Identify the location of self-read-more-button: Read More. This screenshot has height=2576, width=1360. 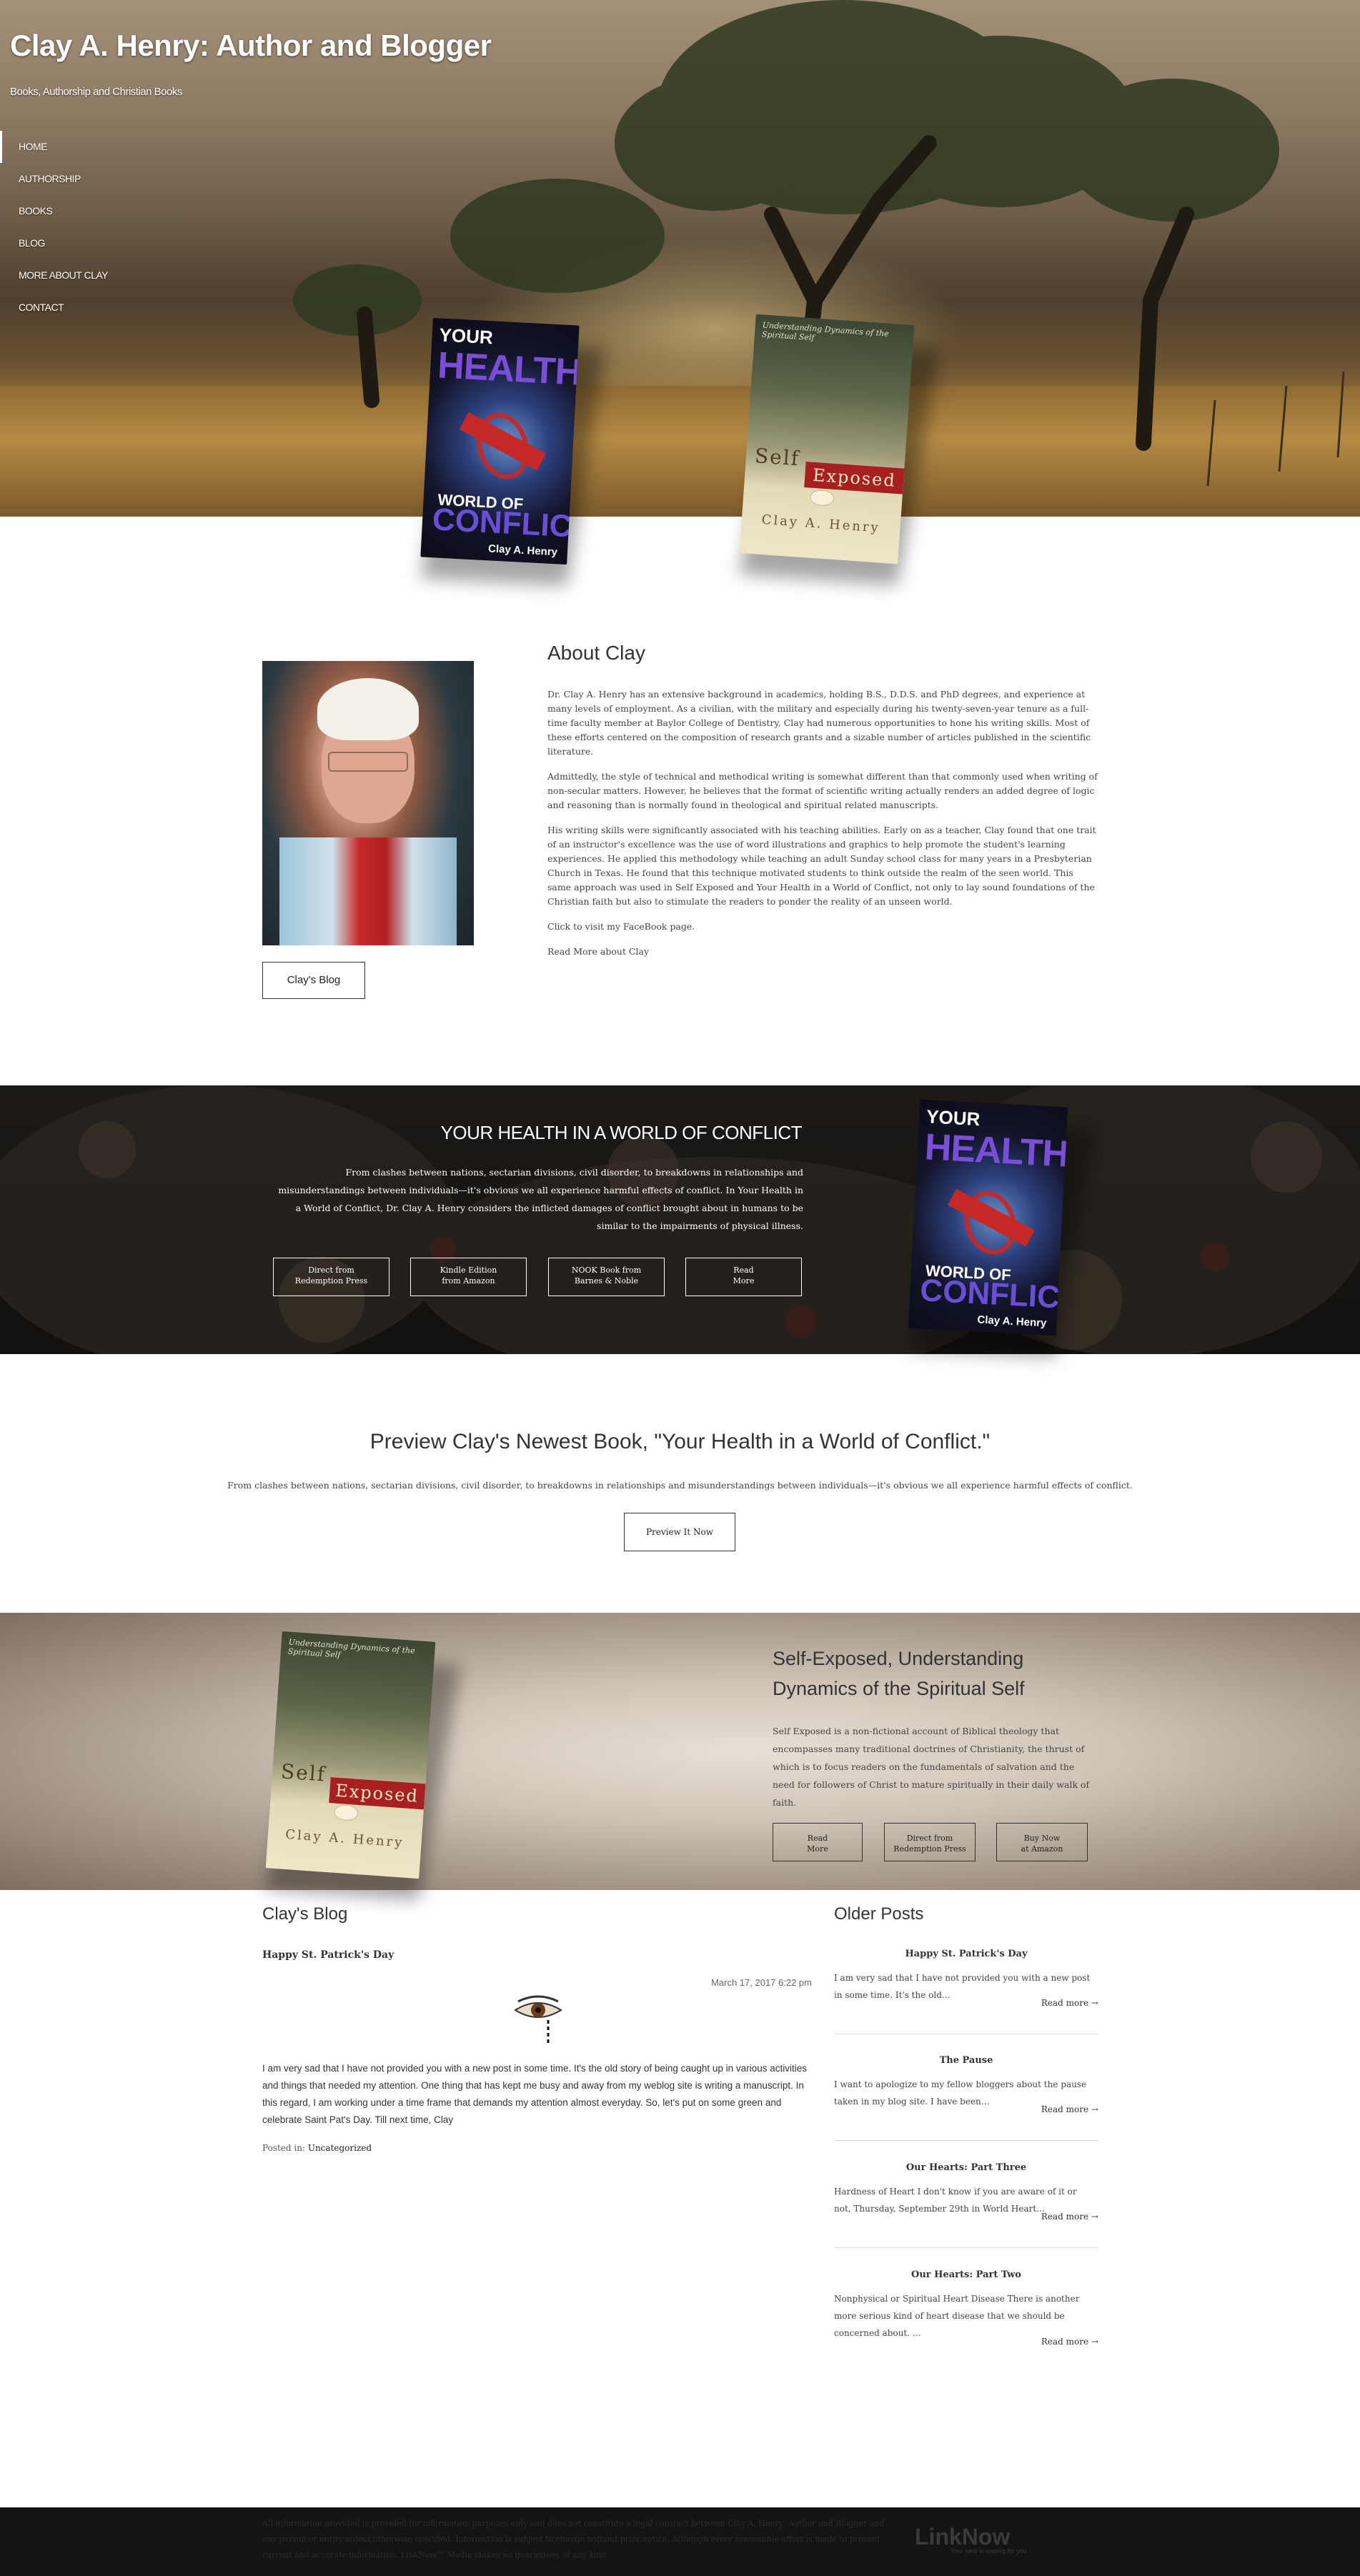
(818, 1842).